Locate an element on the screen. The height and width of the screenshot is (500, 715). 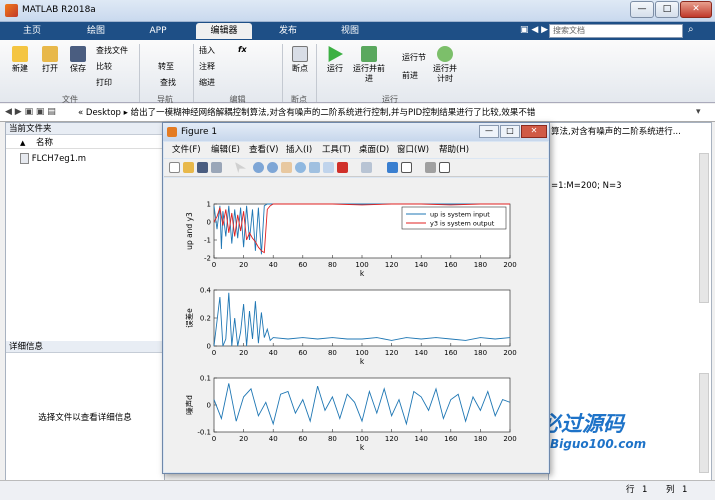
save-figure-icon is located at coordinates (202, 167).